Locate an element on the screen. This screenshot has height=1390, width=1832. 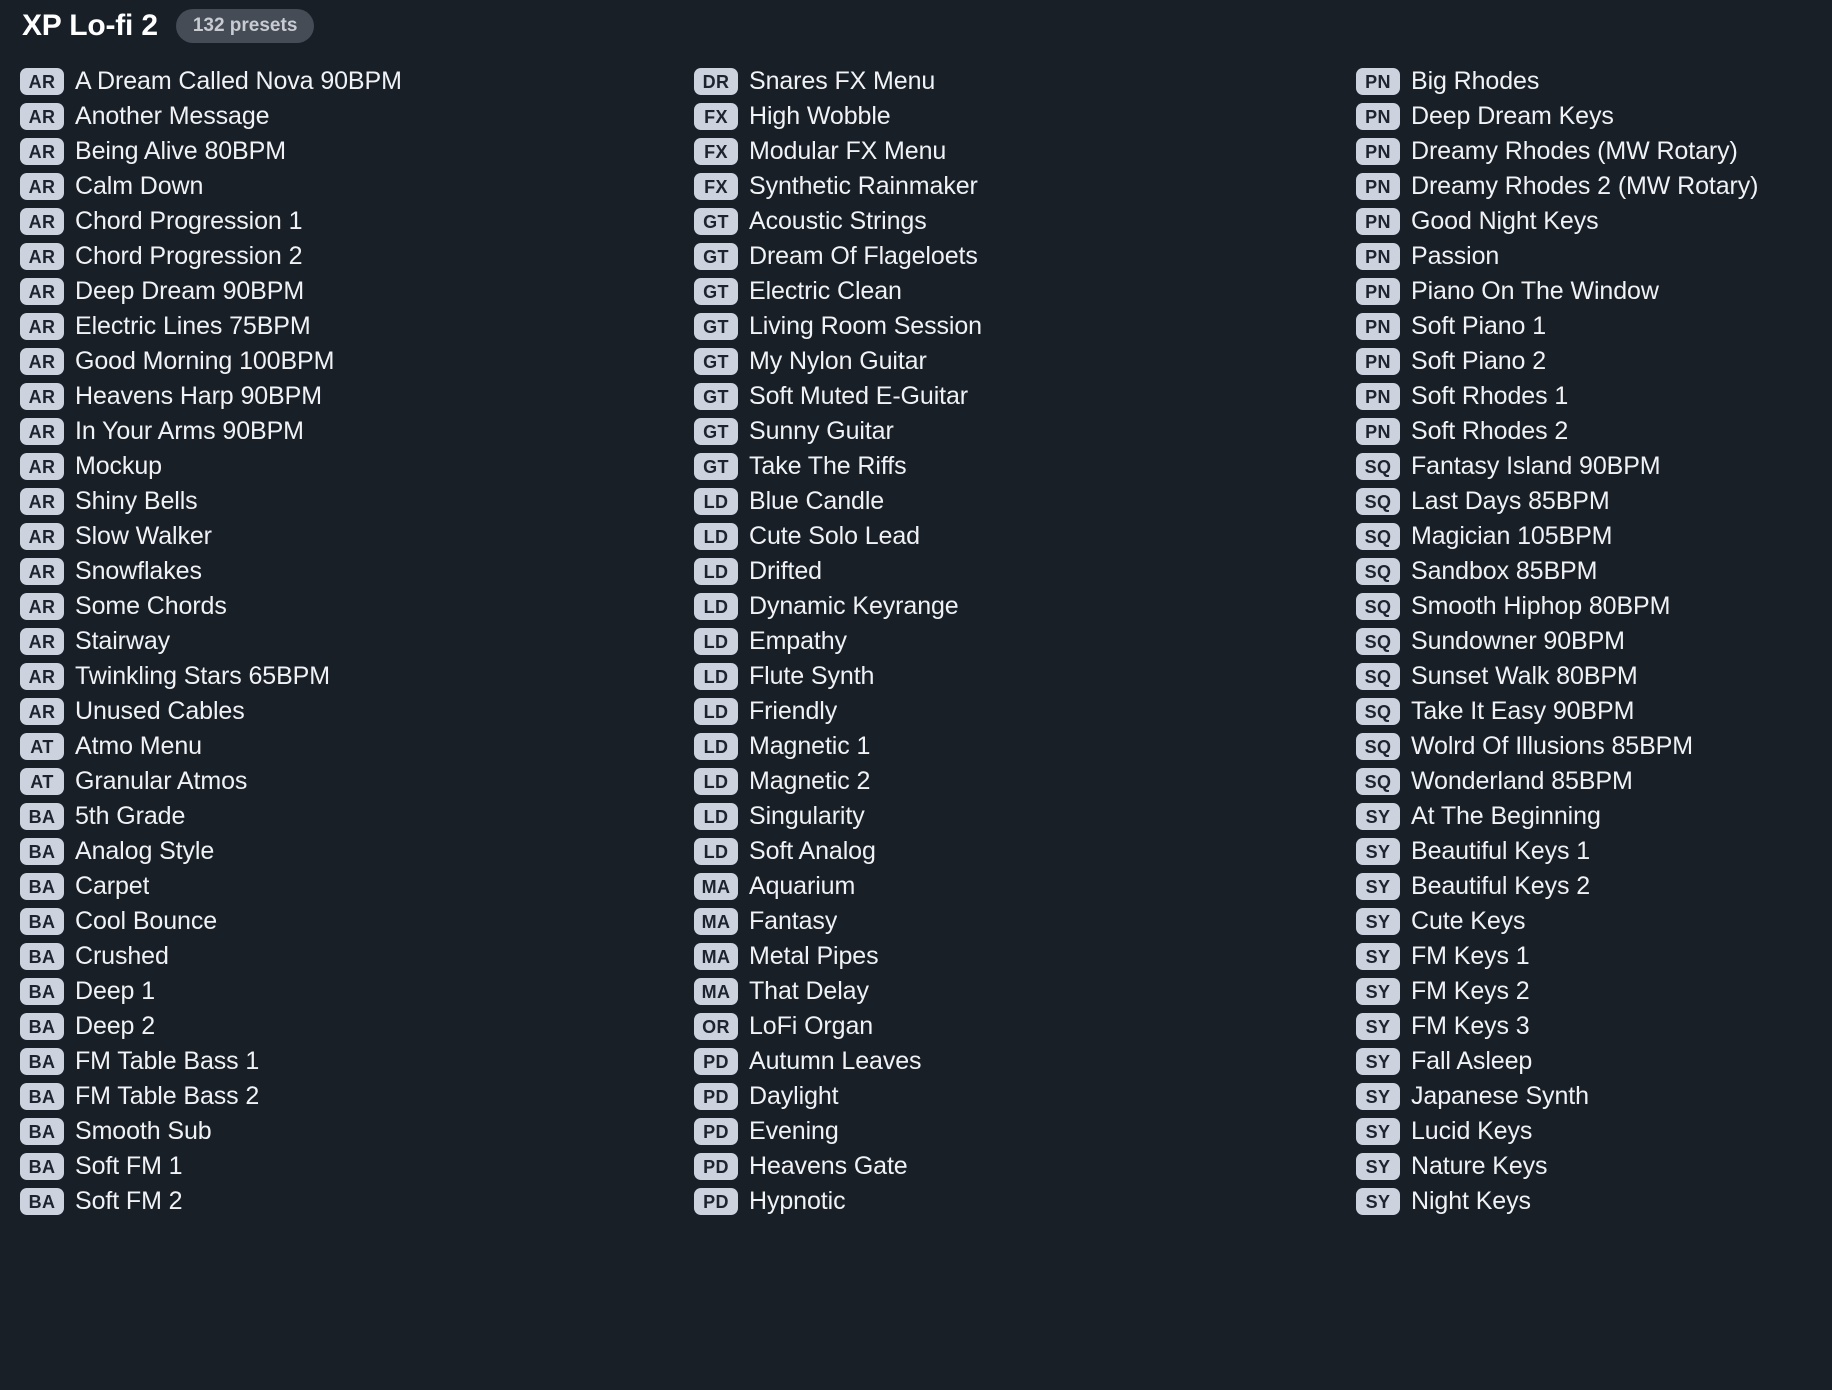
preset-list-item: AR Good Morning 100BPM is located at coordinates (350, 361).